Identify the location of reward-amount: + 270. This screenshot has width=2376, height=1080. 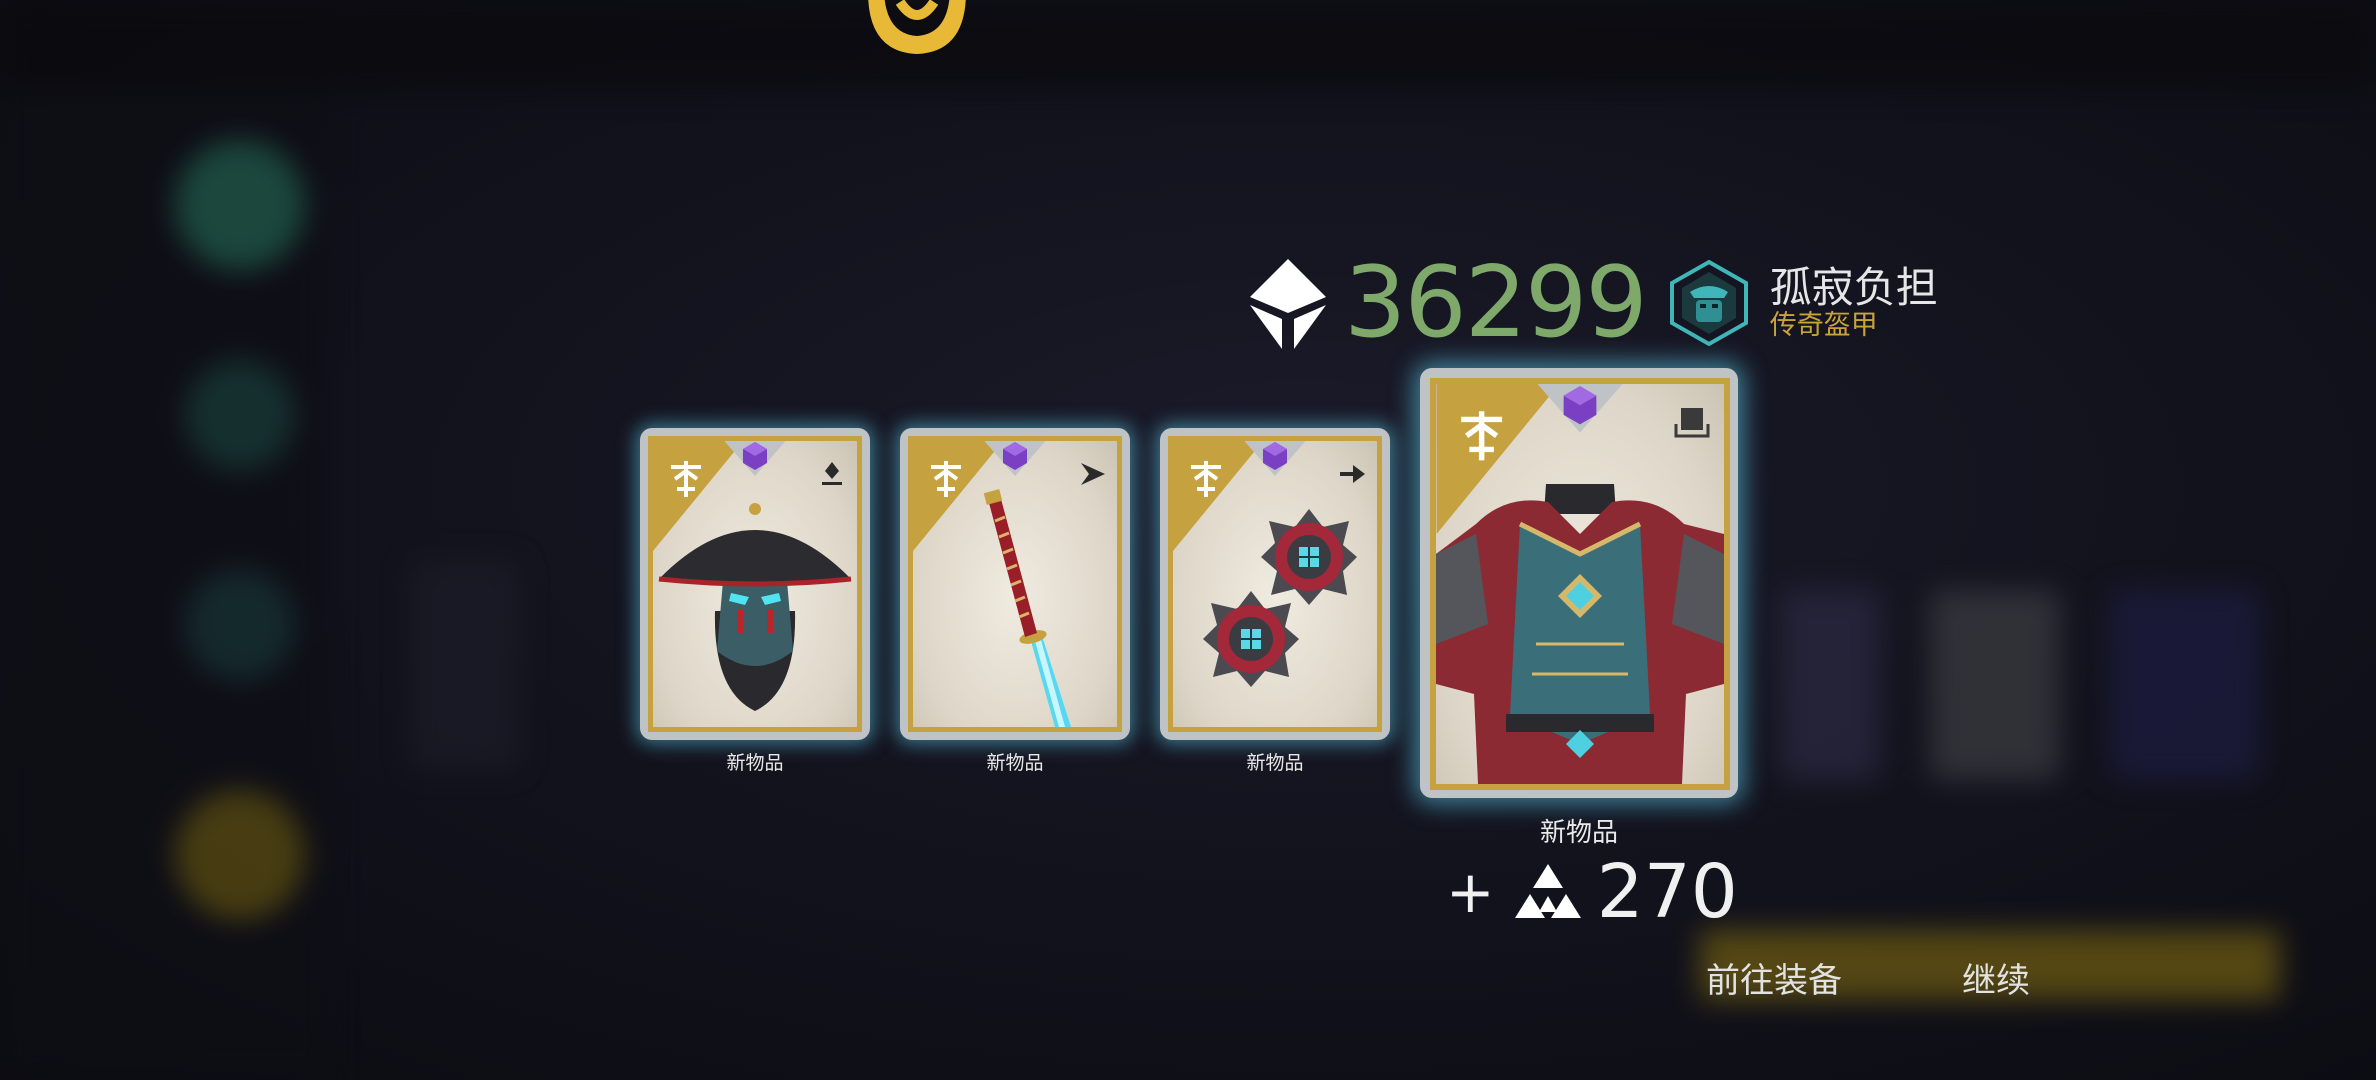
(1592, 892).